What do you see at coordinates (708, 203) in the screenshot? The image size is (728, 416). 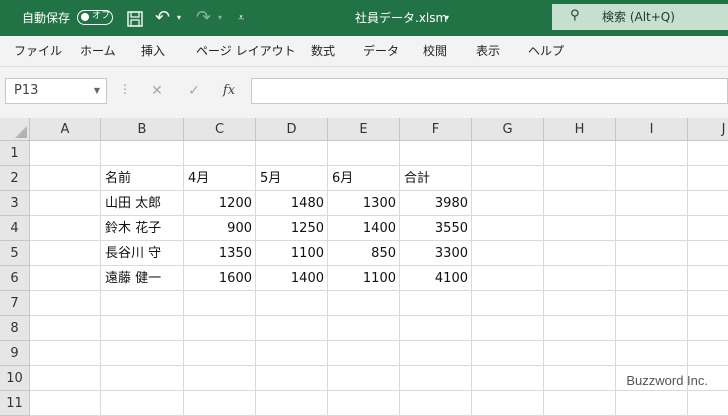 I see `cell-J3` at bounding box center [708, 203].